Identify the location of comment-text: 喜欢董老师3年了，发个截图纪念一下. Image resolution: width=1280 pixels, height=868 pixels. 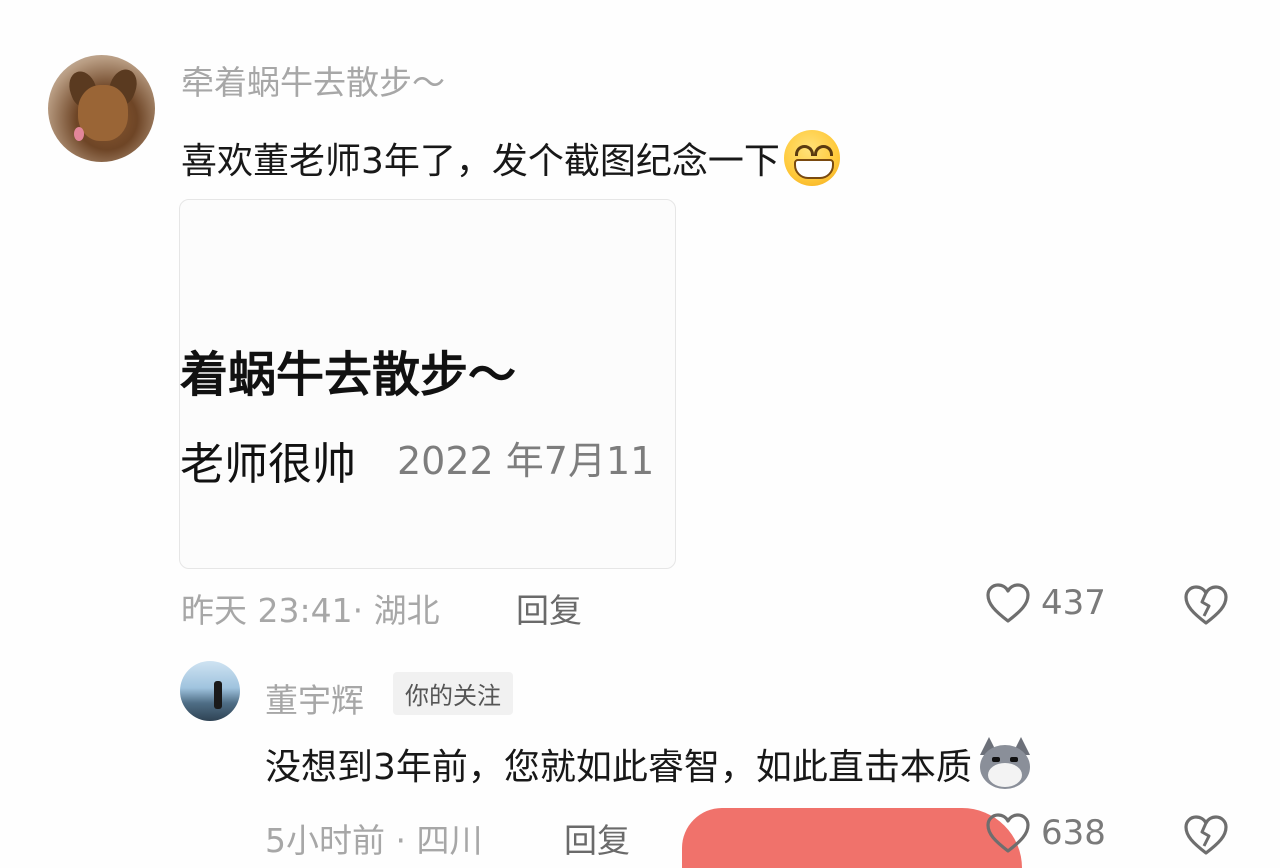
(510, 158).